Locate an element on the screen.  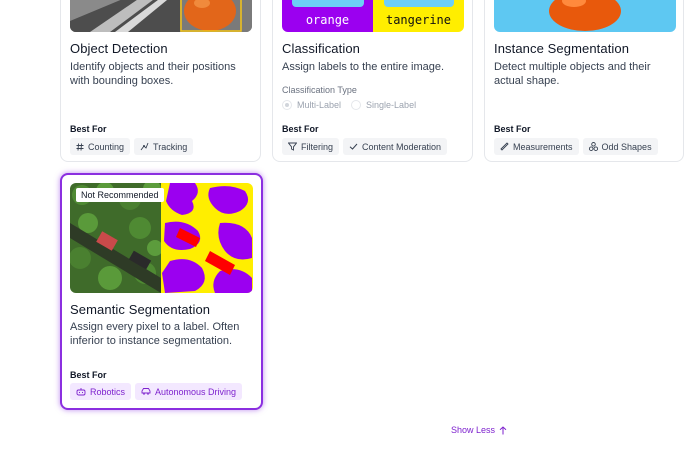
instance-segmentation-thumbnail is located at coordinates (585, 16).